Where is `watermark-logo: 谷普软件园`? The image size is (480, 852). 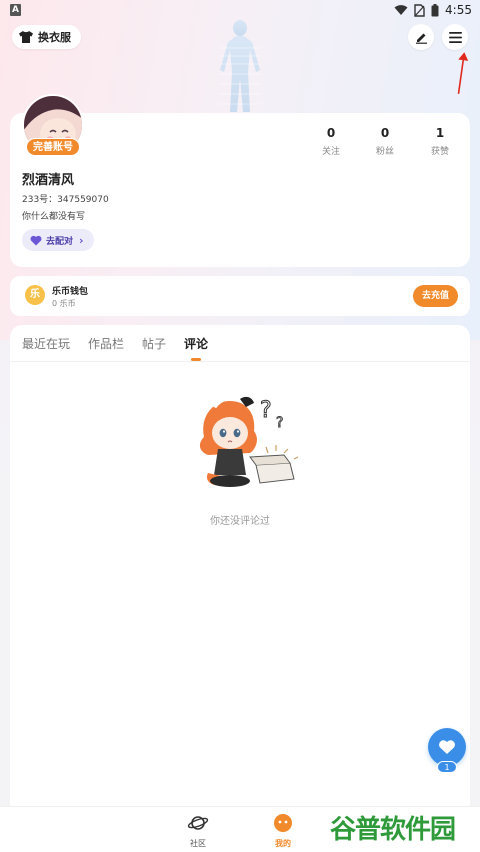 watermark-logo: 谷普软件园 is located at coordinates (401, 827).